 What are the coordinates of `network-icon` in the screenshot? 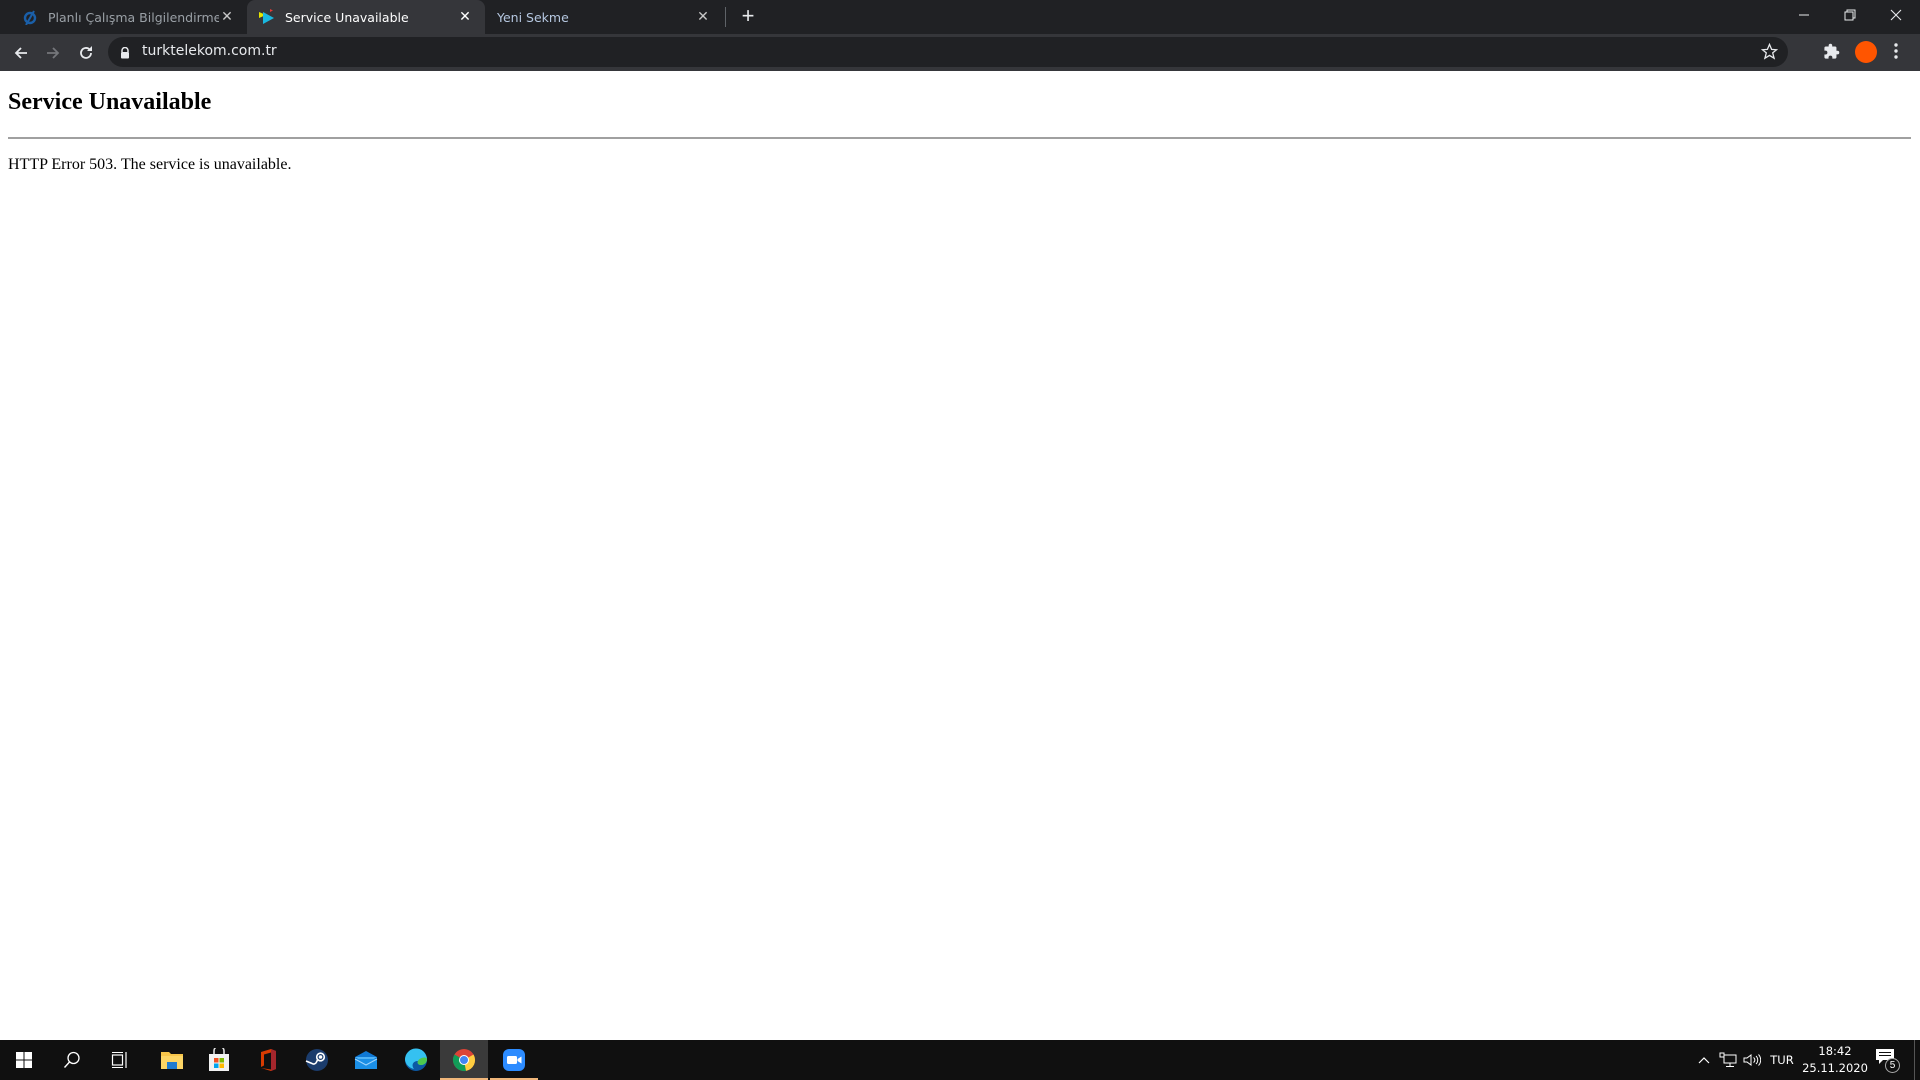 It's located at (1728, 1059).